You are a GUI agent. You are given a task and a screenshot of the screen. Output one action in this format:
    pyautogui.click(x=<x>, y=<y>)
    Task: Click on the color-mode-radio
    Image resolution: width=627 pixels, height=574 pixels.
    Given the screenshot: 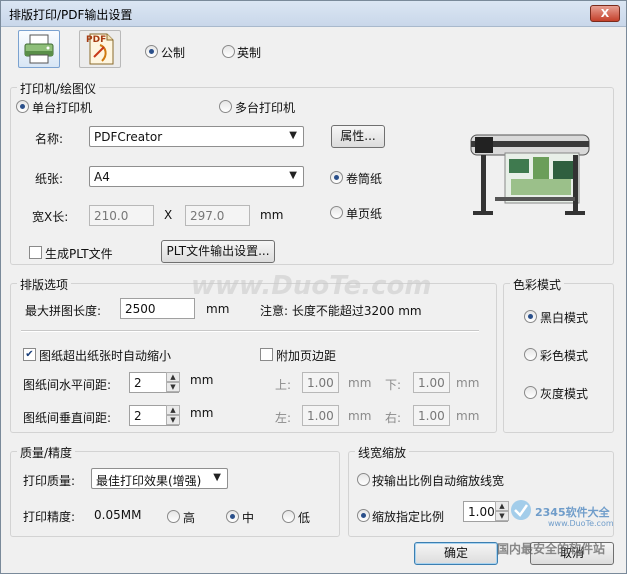 What is the action you would take?
    pyautogui.click(x=530, y=354)
    